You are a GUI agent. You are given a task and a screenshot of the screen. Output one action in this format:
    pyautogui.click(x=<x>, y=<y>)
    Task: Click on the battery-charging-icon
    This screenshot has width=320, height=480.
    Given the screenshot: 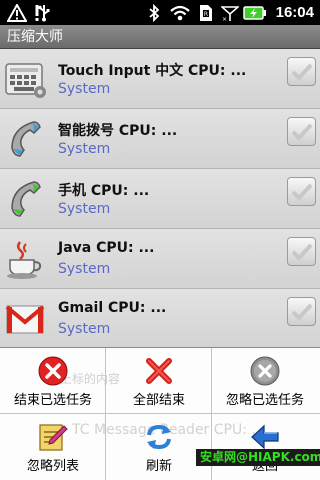 What is the action you would take?
    pyautogui.click(x=255, y=12)
    